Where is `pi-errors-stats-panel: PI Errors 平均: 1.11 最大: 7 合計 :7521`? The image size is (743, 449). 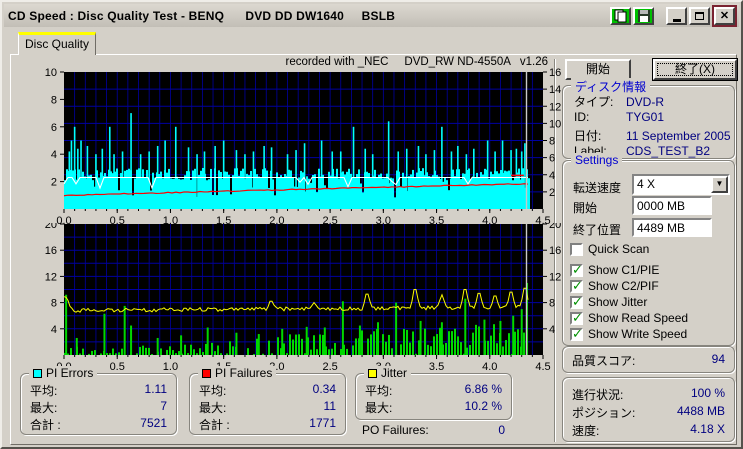 pi-errors-stats-panel: PI Errors 平均: 1.11 最大: 7 合計 :7521 is located at coordinates (98, 400).